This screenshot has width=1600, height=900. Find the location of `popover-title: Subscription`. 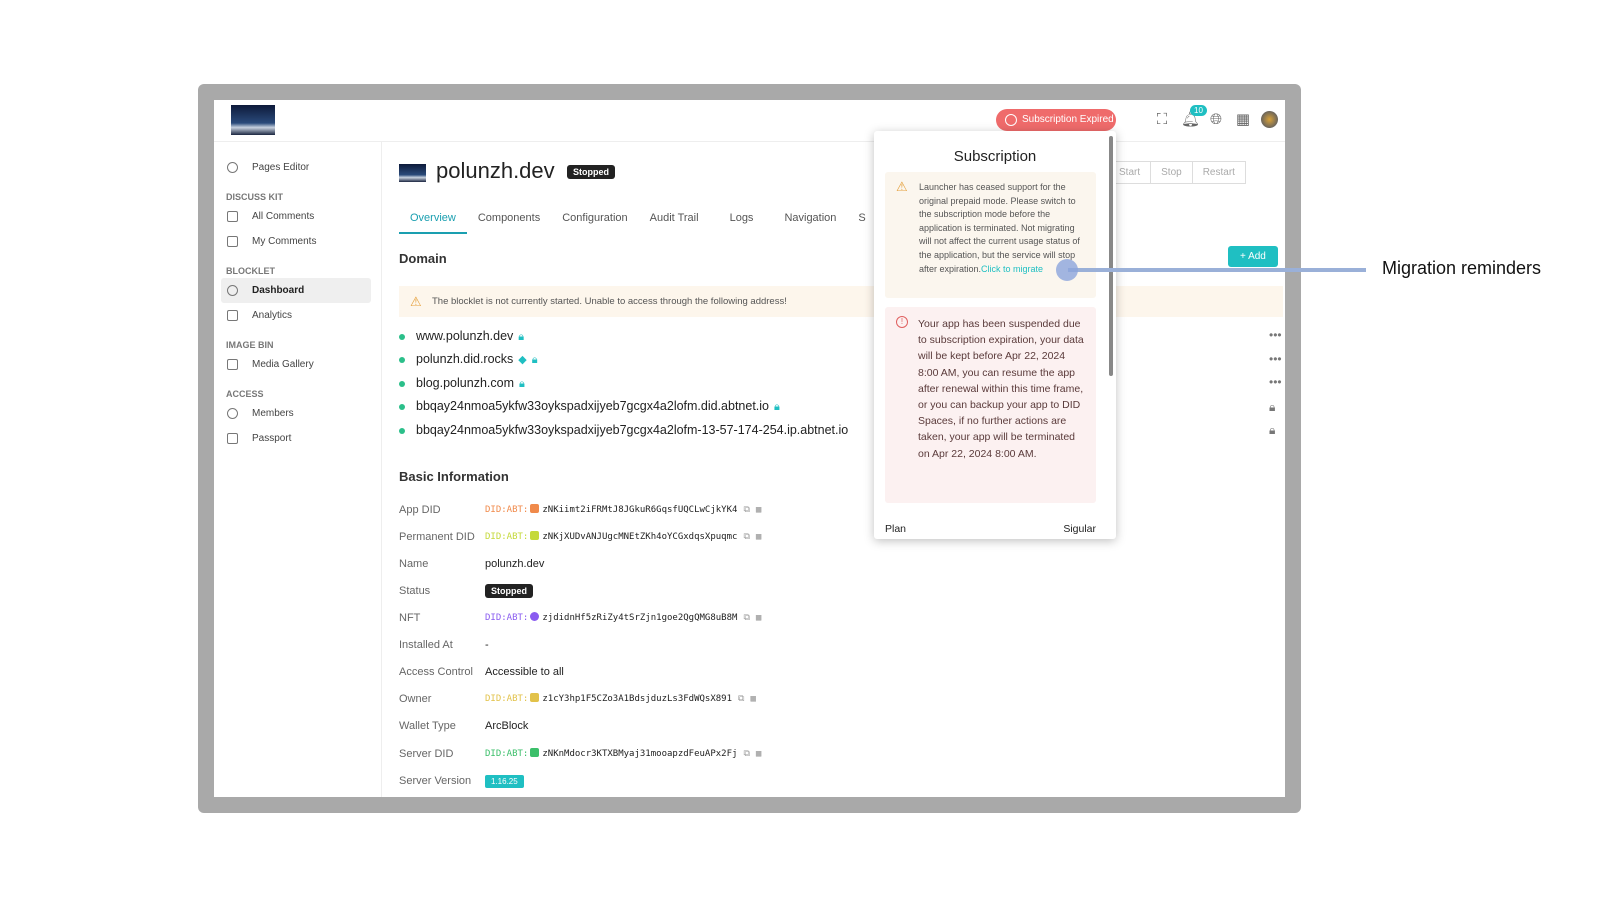

popover-title: Subscription is located at coordinates (995, 156).